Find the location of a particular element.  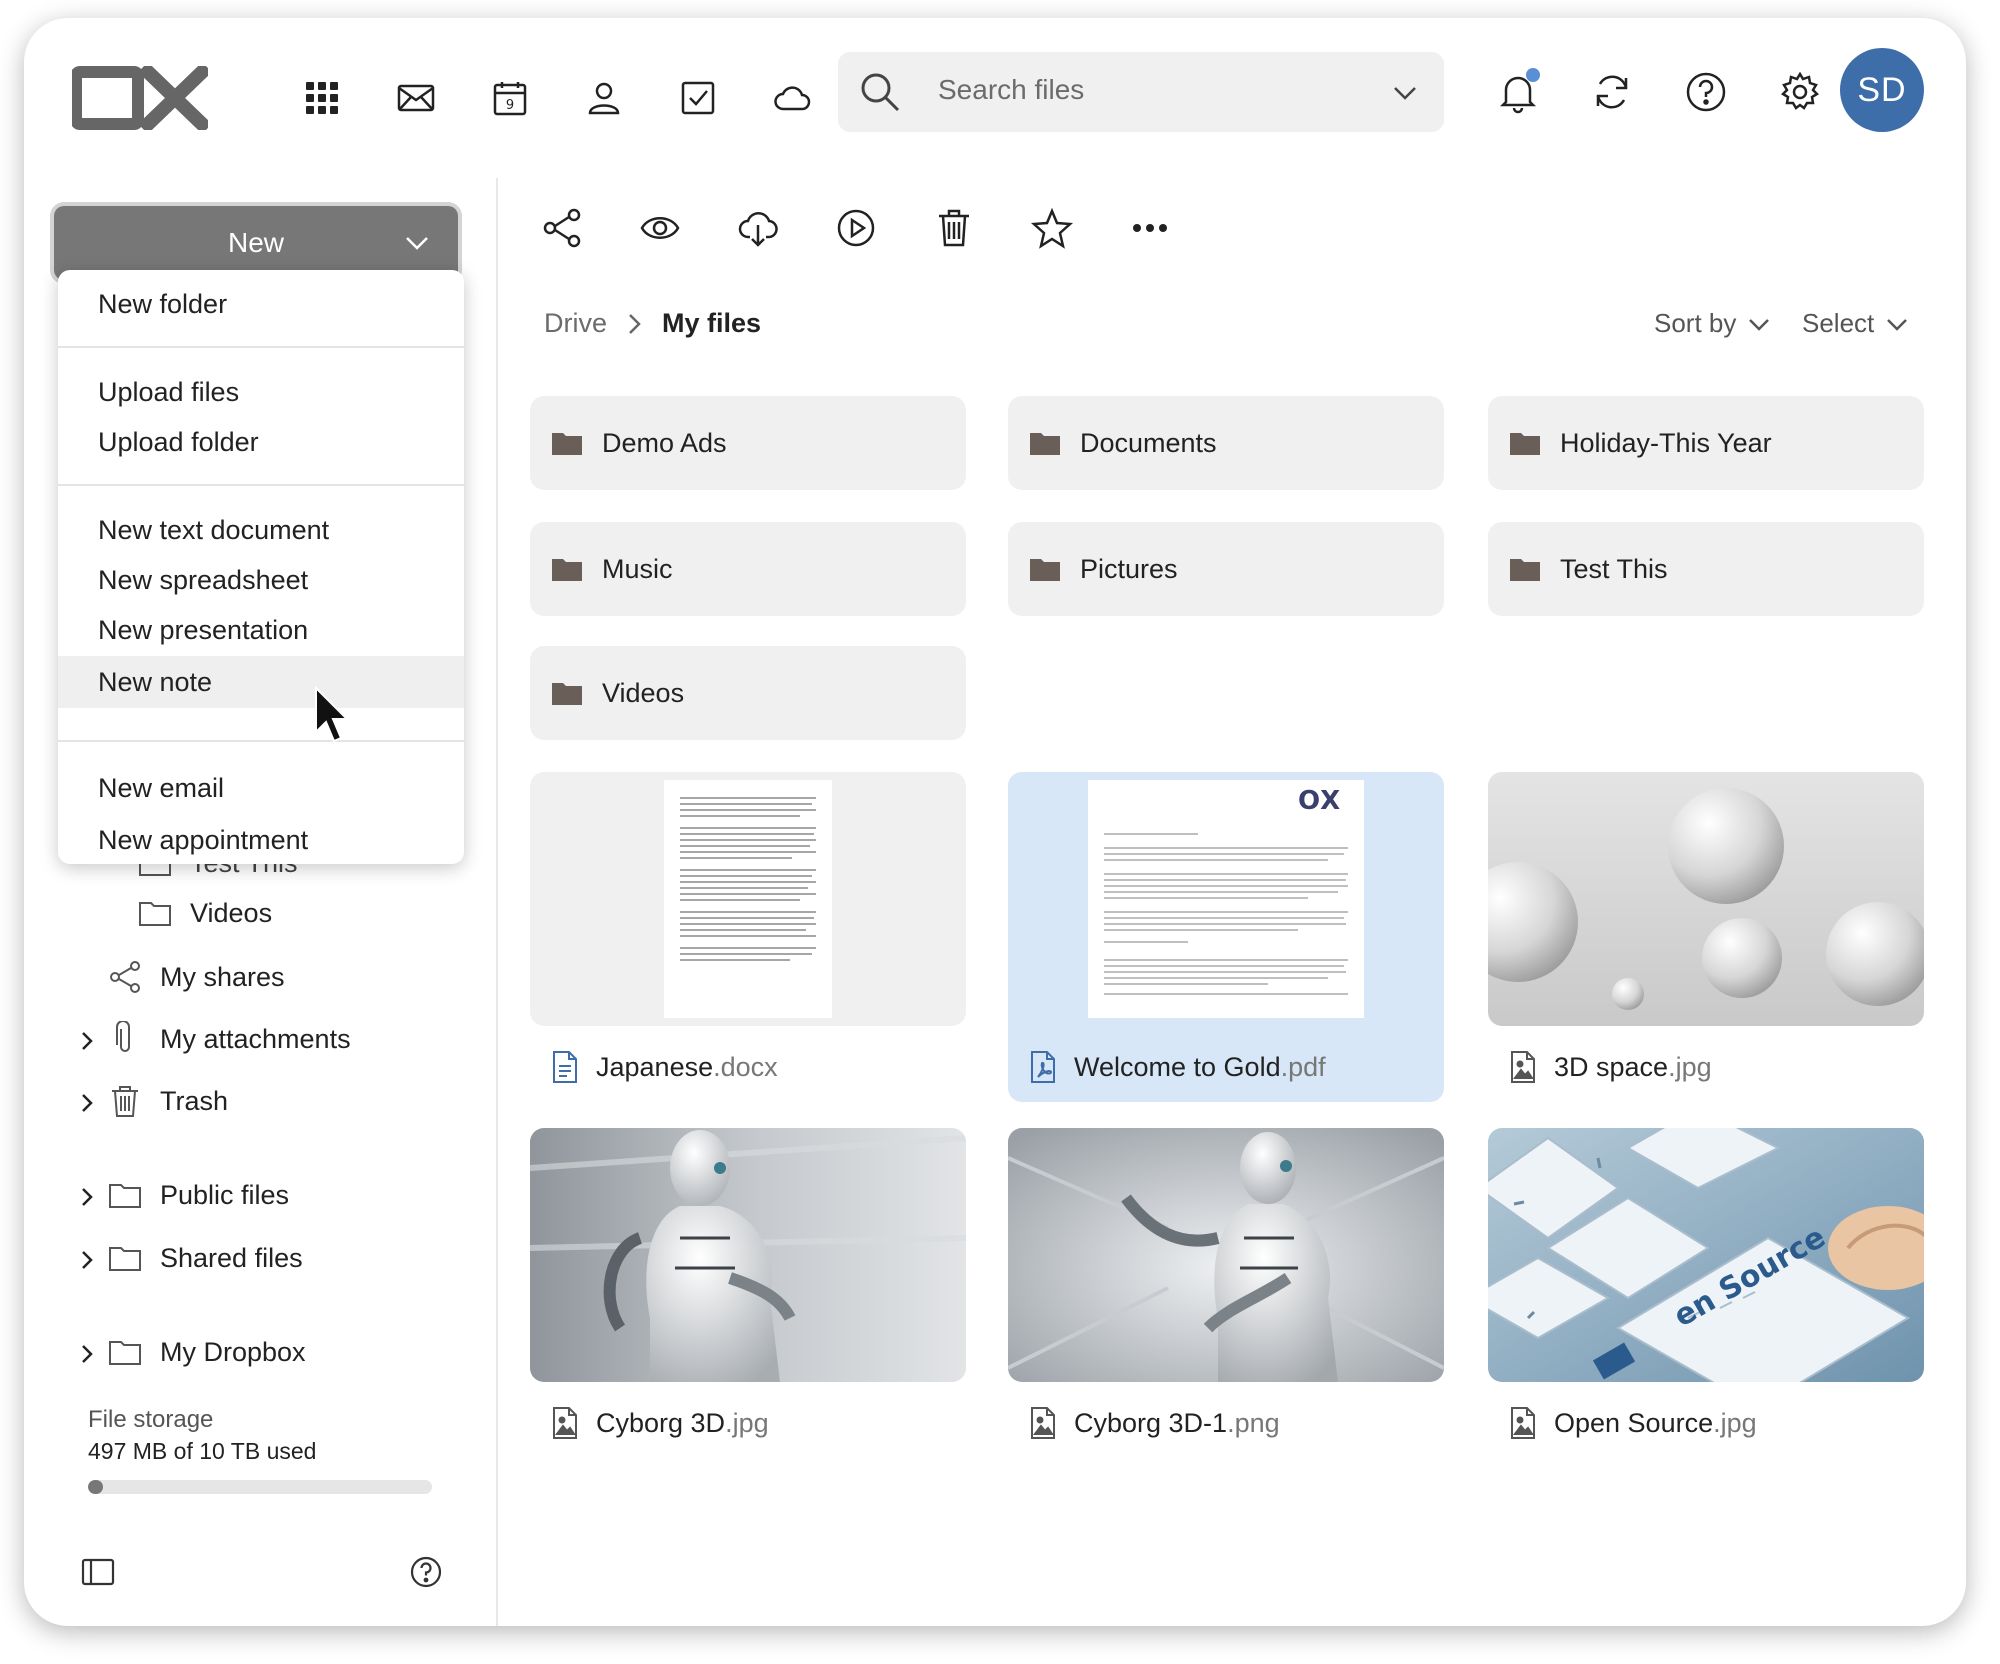

favorite-star-icon is located at coordinates (1052, 228).